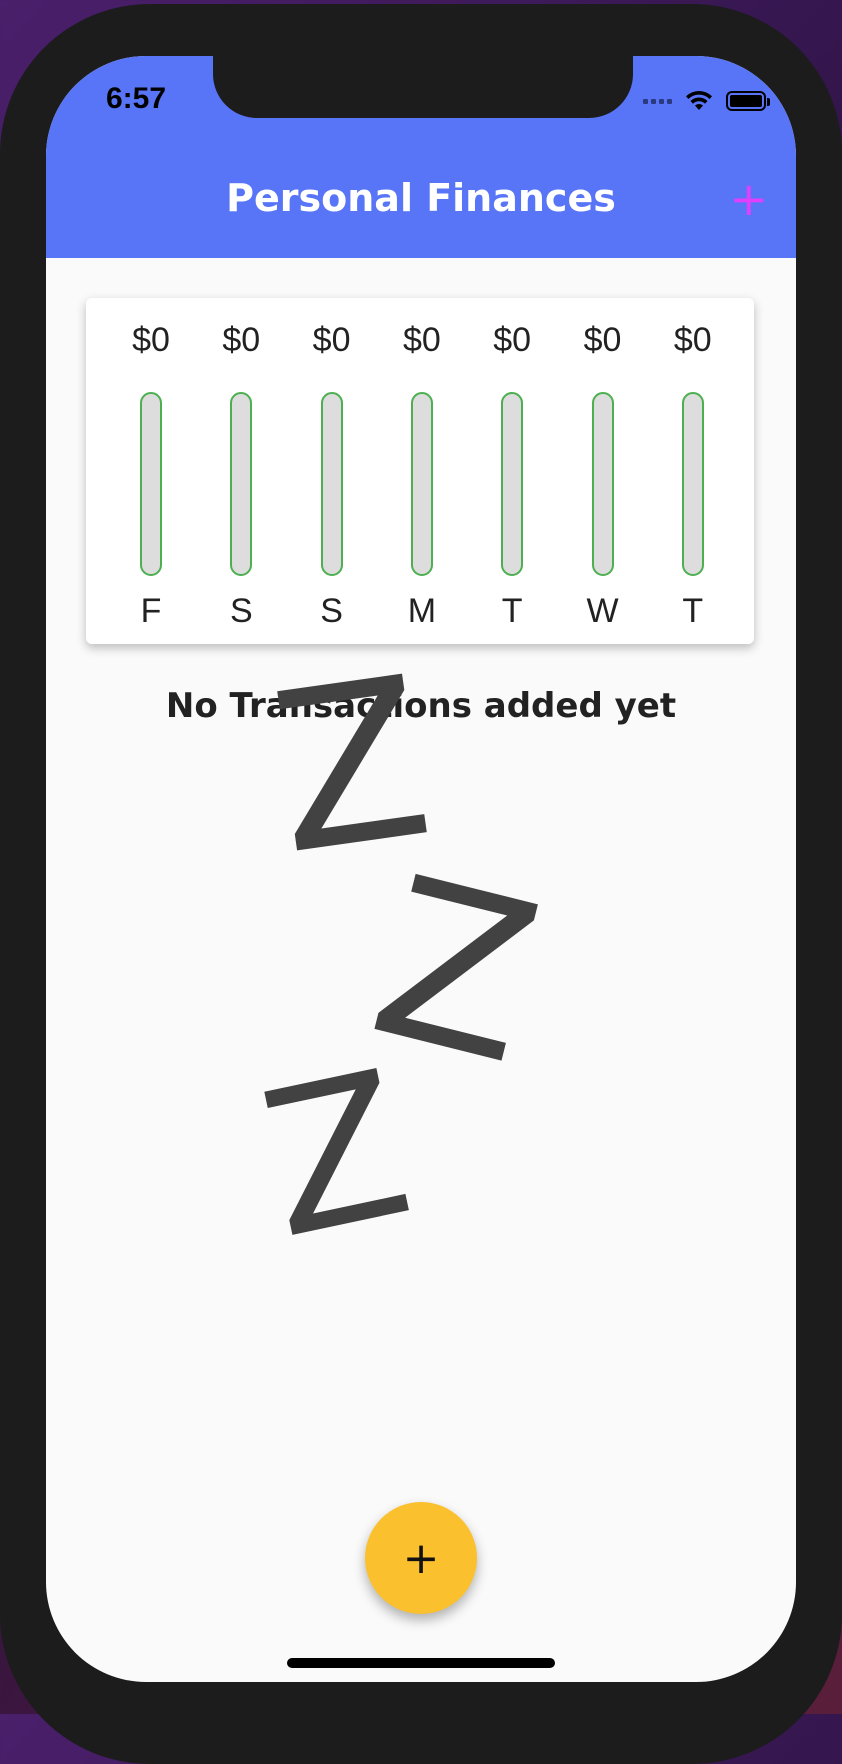  I want to click on status-time: 6:57, so click(136, 98).